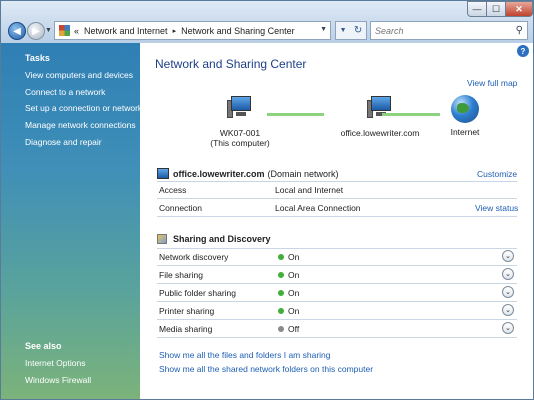  What do you see at coordinates (240, 133) in the screenshot?
I see `computer-name: WK07-001` at bounding box center [240, 133].